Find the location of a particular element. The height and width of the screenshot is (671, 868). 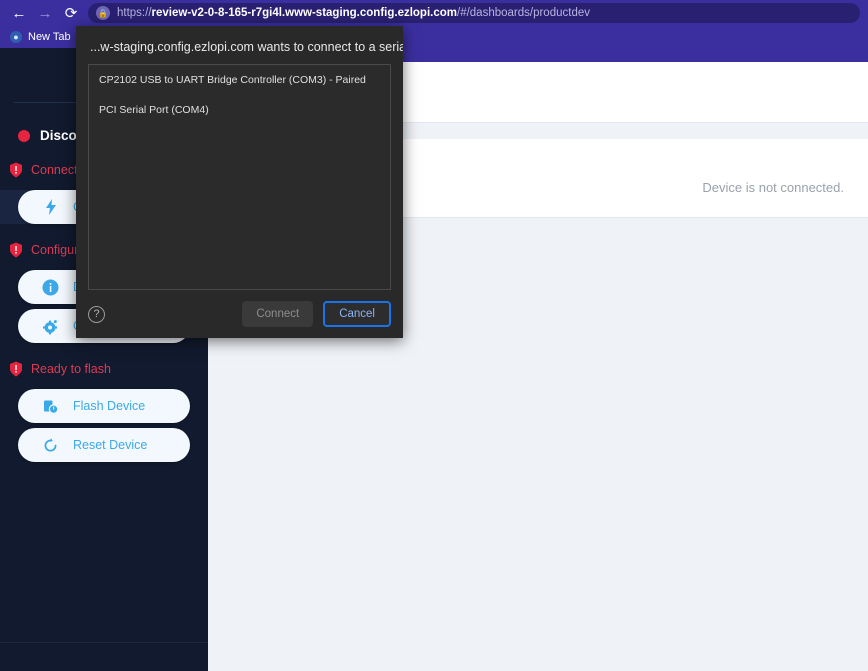

list-item: PCI Serial Port (COM4) is located at coordinates (239, 110).